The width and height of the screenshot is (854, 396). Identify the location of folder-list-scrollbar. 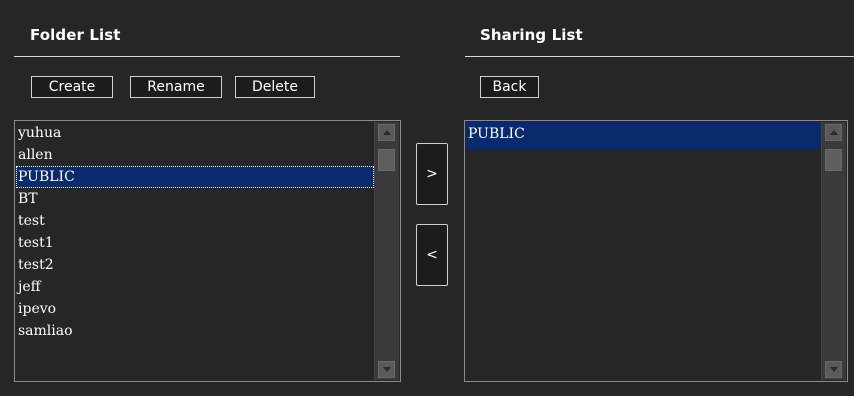
(386, 251).